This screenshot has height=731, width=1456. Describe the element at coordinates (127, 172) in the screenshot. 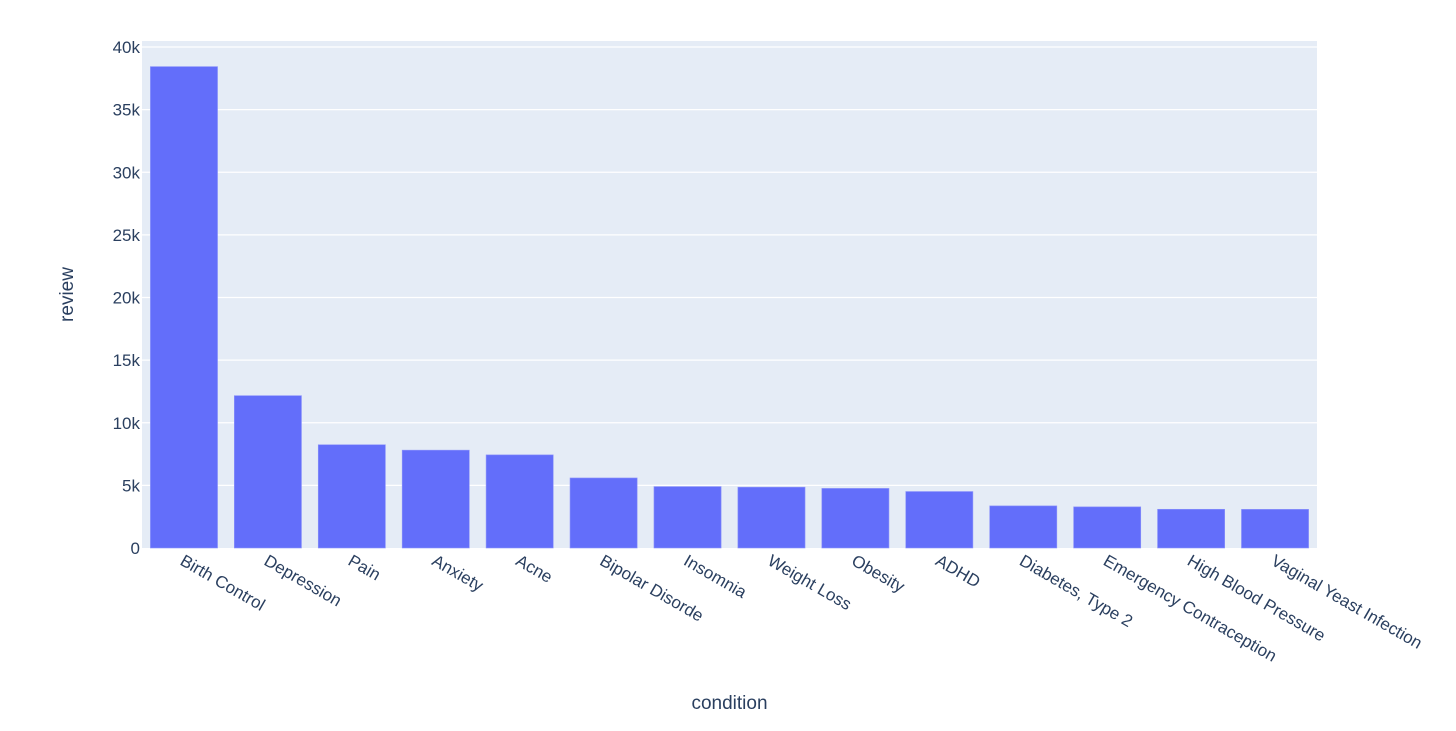

I see `y-tick-label: 30k` at that location.